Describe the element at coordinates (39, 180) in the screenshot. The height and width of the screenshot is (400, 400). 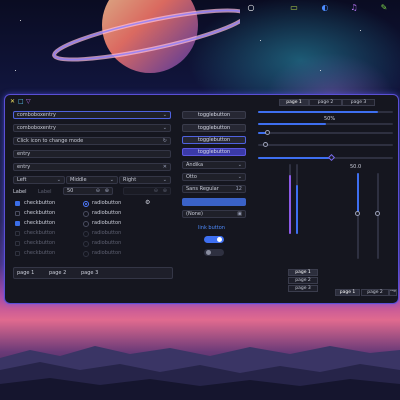
I see `align-left-combo: Left ⌄` at that location.